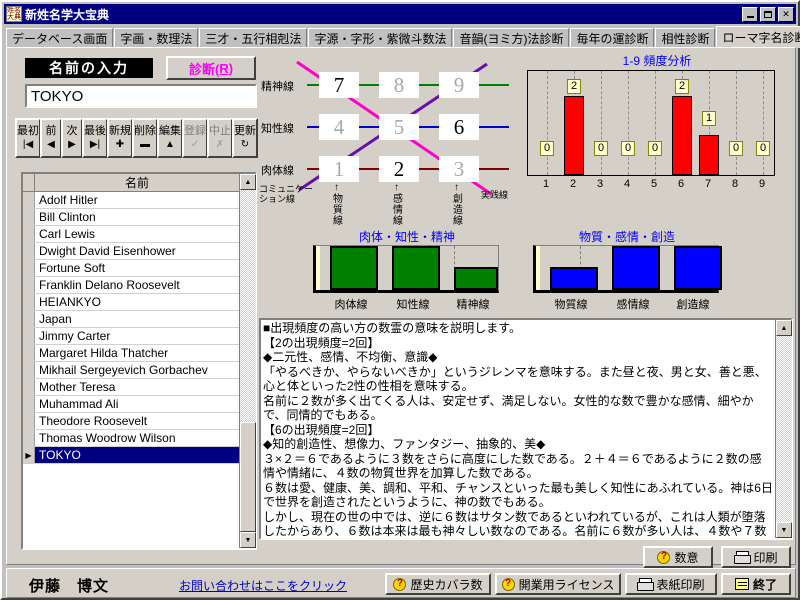  What do you see at coordinates (131, 455) in the screenshot?
I see `table-row-selected: ▶ TOKYO` at bounding box center [131, 455].